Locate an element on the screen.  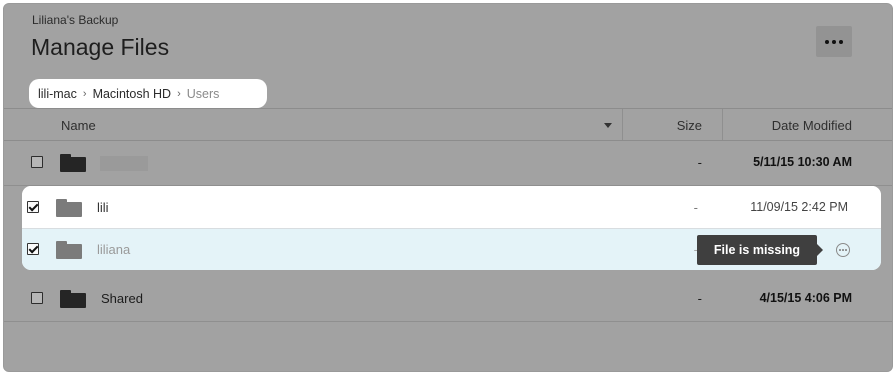
column-header-size: Size is located at coordinates (689, 125).